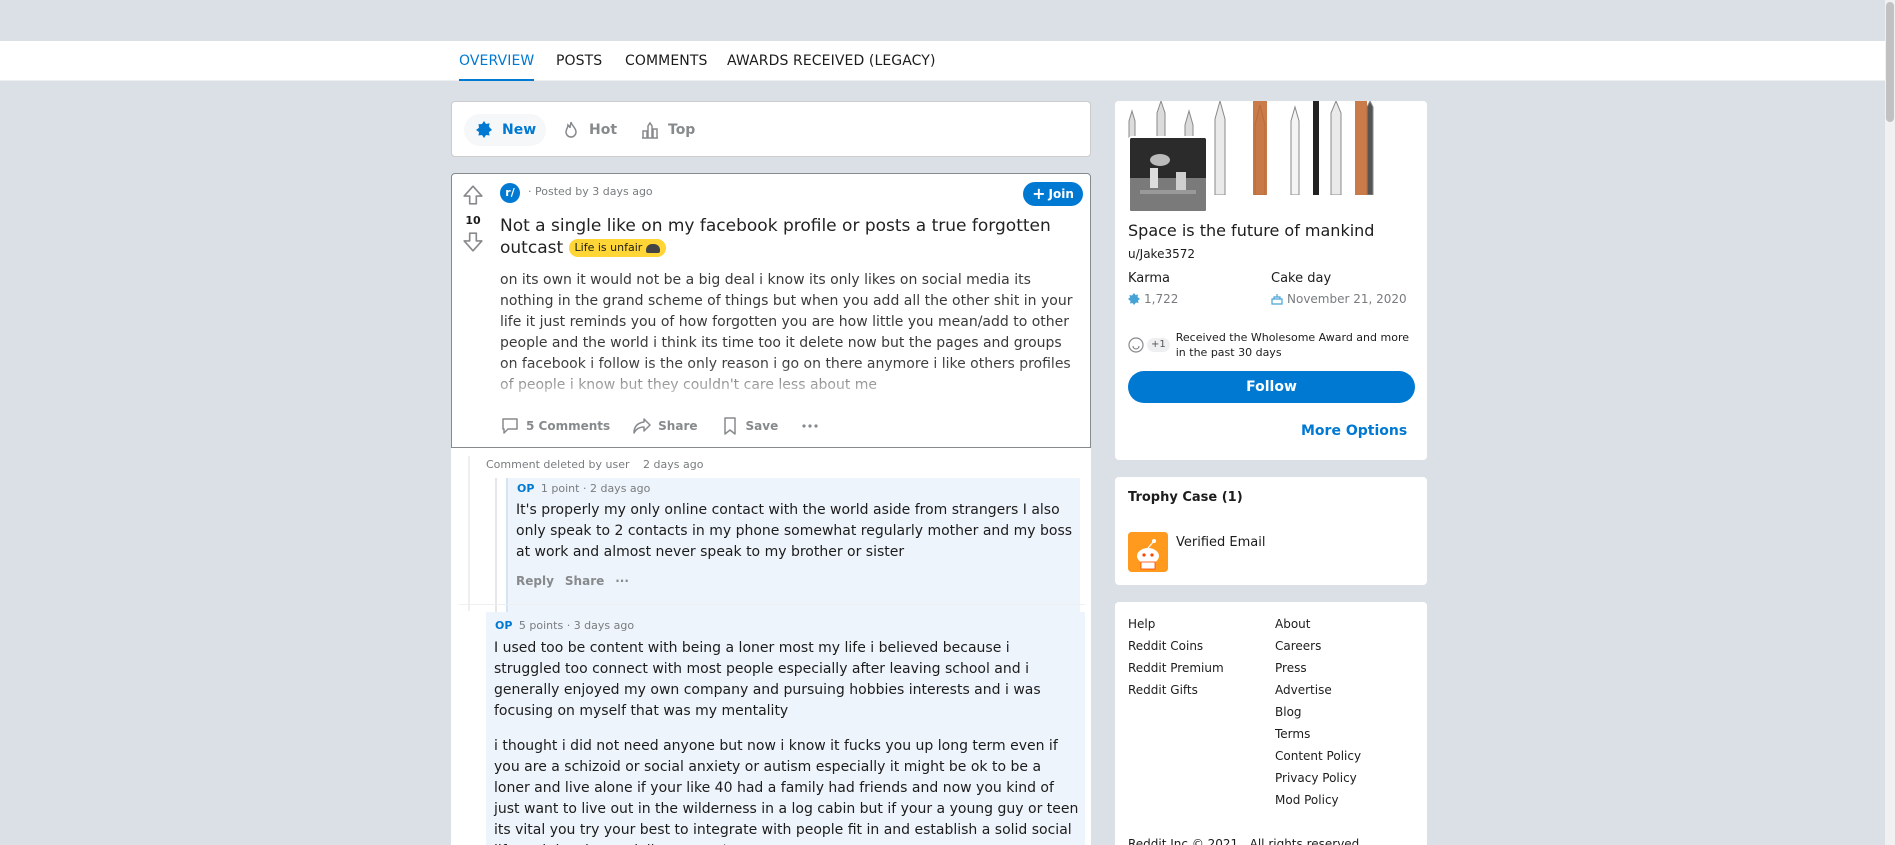  I want to click on comment-divider, so click(772, 604).